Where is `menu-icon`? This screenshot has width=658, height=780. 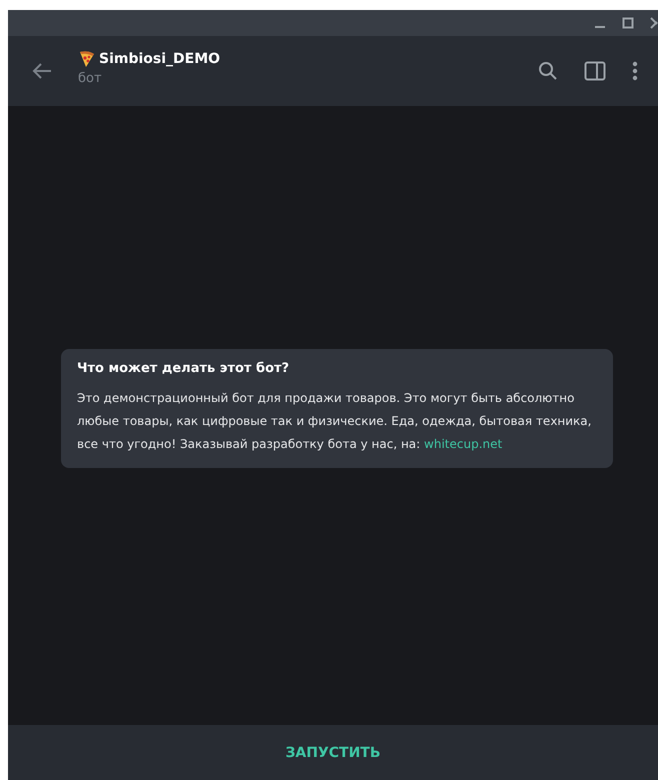 menu-icon is located at coordinates (635, 71).